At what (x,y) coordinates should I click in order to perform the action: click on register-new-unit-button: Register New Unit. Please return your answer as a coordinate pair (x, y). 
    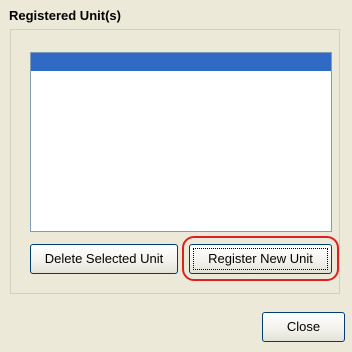
    Looking at the image, I should click on (260, 259).